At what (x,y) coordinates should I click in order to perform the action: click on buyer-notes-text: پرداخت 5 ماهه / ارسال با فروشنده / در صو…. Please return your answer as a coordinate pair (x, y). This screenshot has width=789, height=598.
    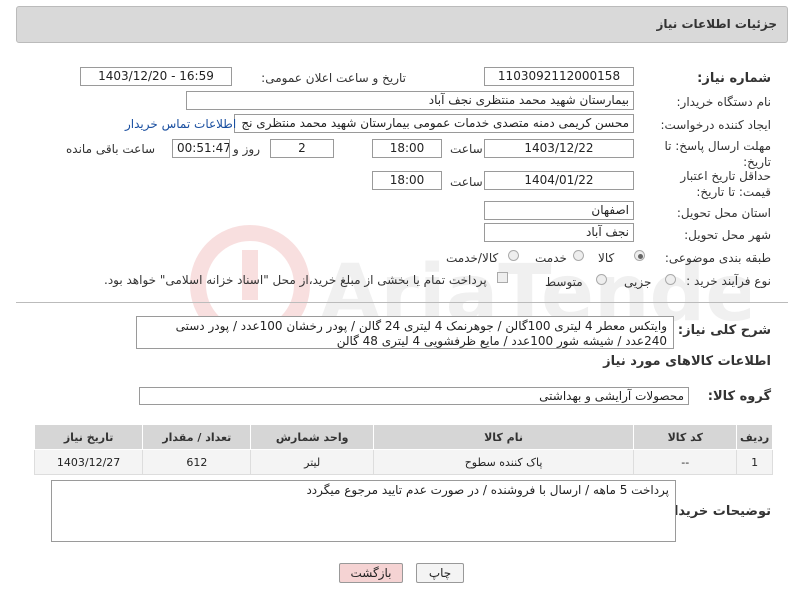
    Looking at the image, I should click on (487, 490).